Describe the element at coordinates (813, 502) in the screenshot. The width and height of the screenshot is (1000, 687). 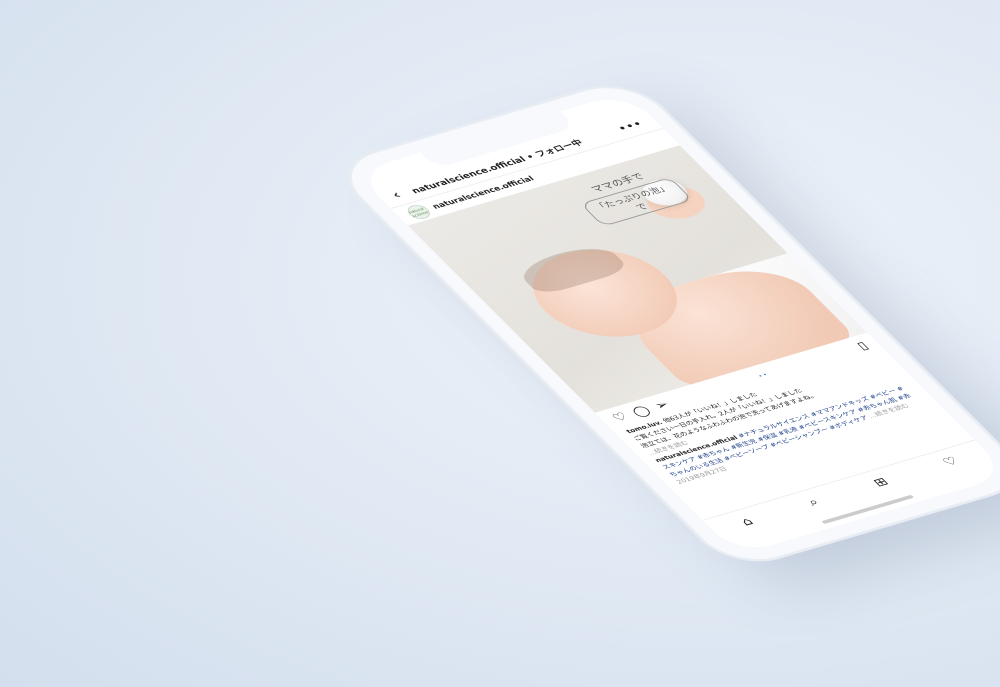
I see `search-icon: ⌕` at that location.